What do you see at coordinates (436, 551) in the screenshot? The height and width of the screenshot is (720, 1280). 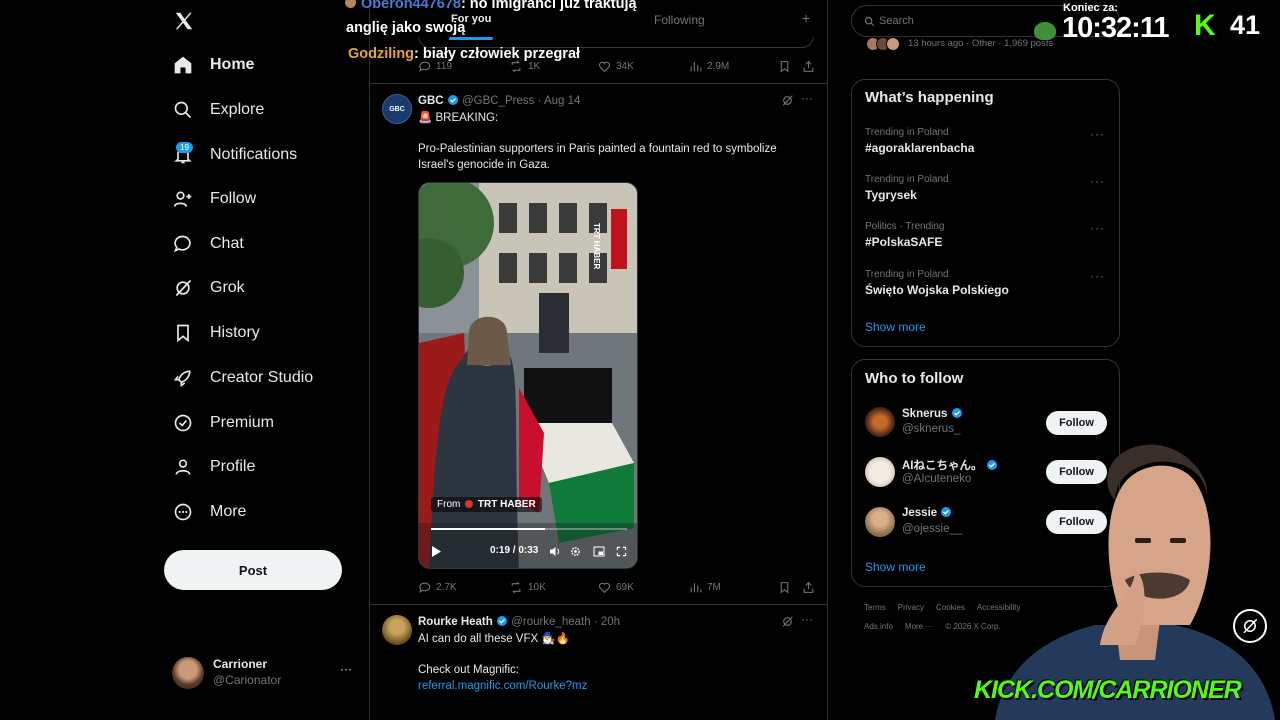 I see `play-button` at bounding box center [436, 551].